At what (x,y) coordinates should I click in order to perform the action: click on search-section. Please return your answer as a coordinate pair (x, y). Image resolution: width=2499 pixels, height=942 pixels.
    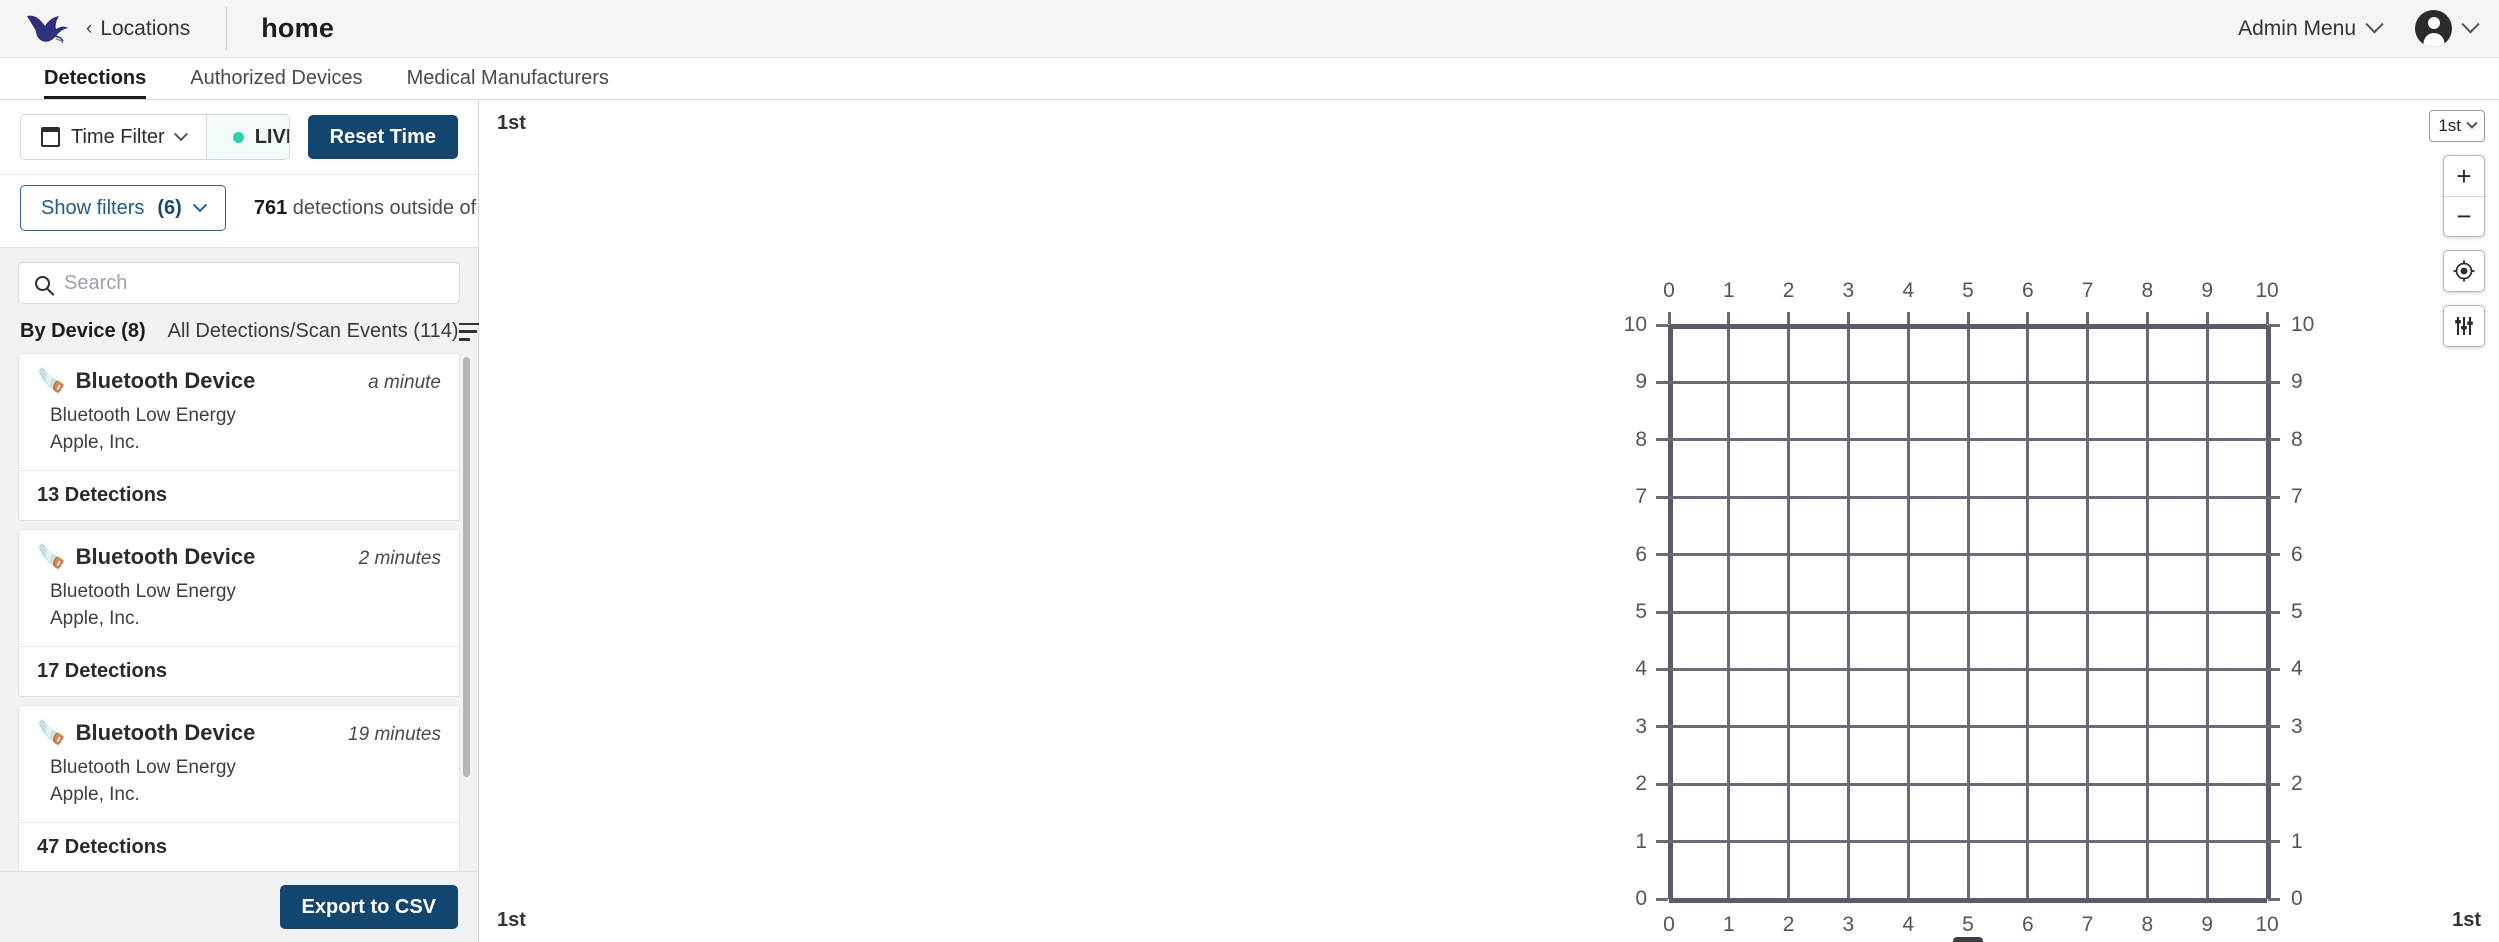
    Looking at the image, I should click on (239, 281).